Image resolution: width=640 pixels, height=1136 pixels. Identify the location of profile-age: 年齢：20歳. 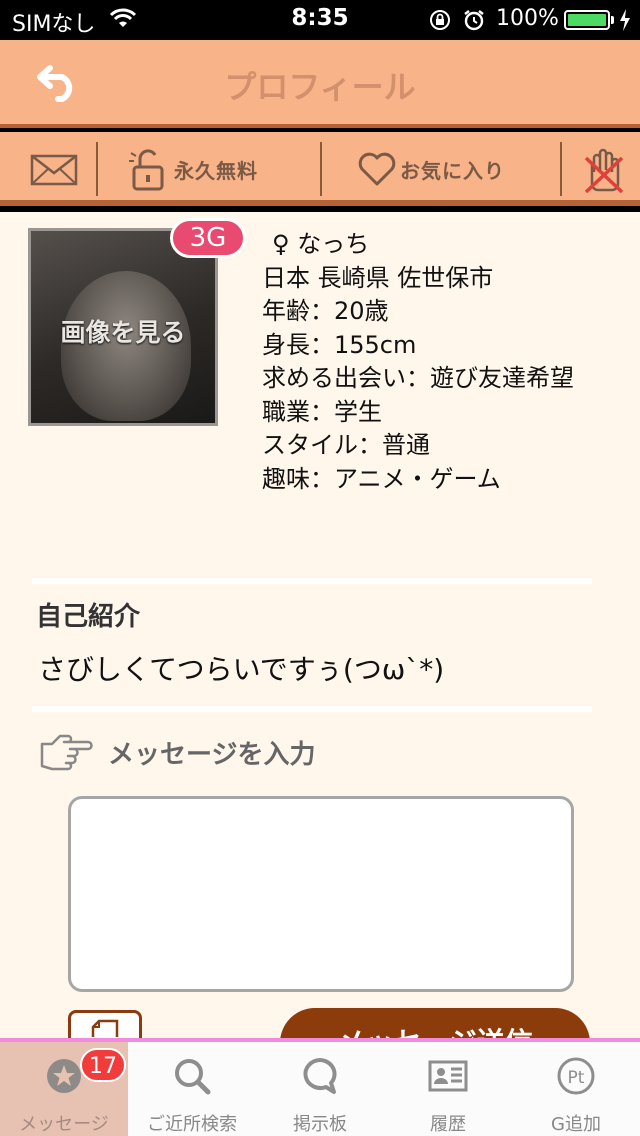
(325, 311).